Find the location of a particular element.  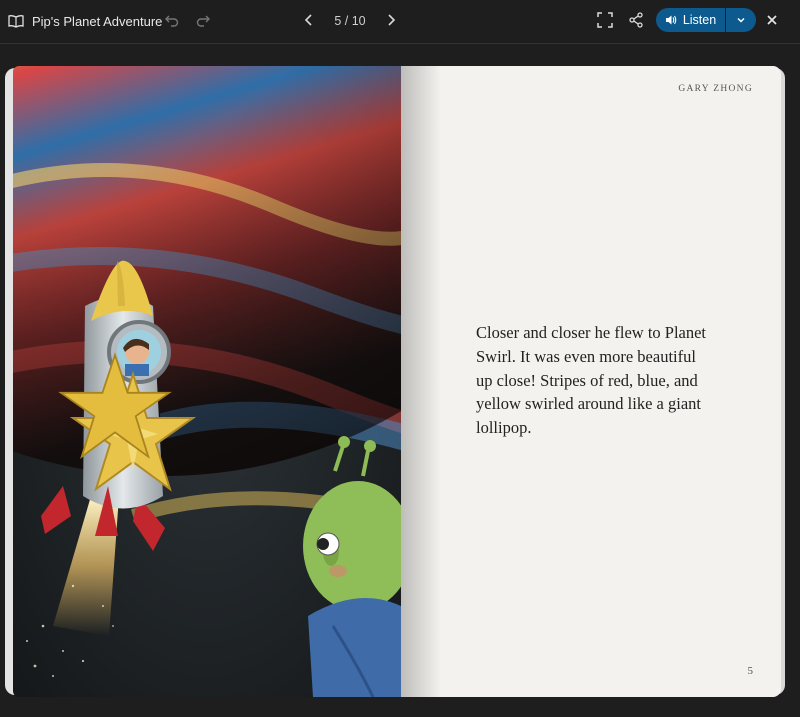

page-gutter-shadow is located at coordinates (421, 381).